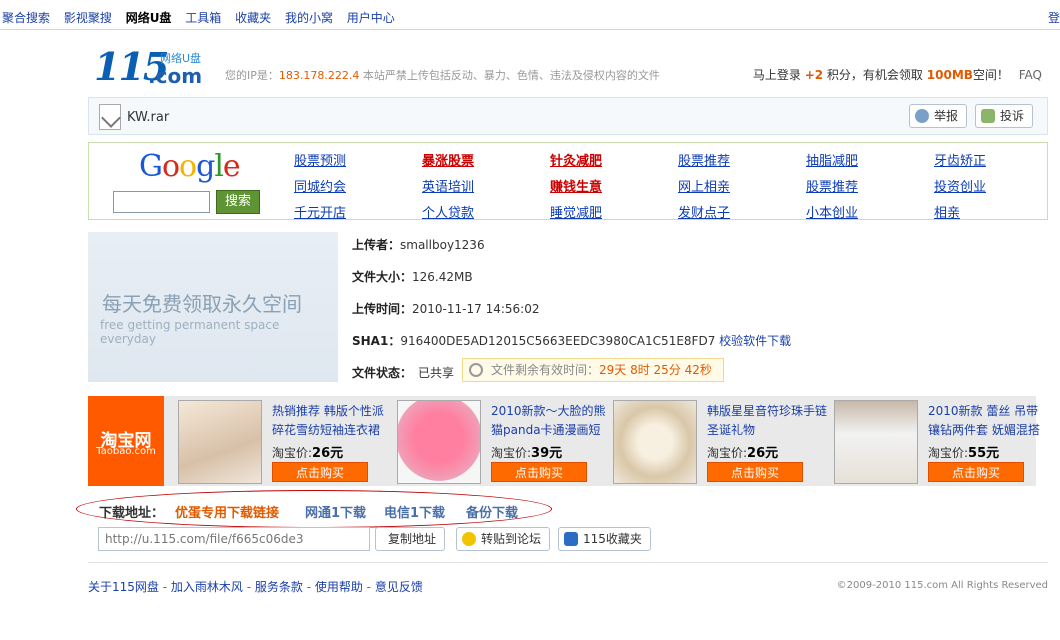  What do you see at coordinates (576, 185) in the screenshot?
I see `ad-link: 赚钱生意` at bounding box center [576, 185].